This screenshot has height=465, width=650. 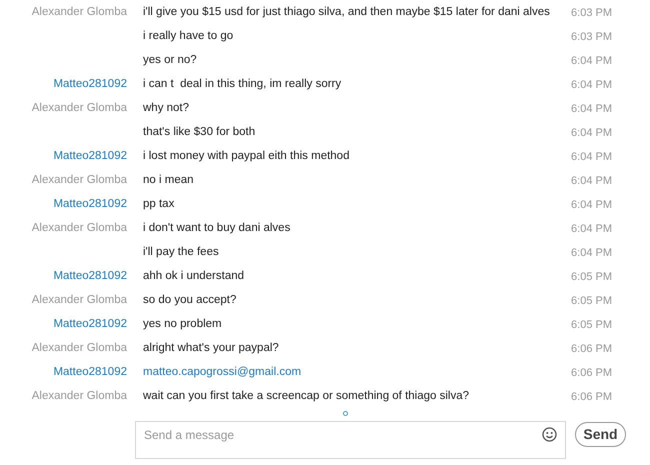 I want to click on message-text: pp tax, so click(x=158, y=204).